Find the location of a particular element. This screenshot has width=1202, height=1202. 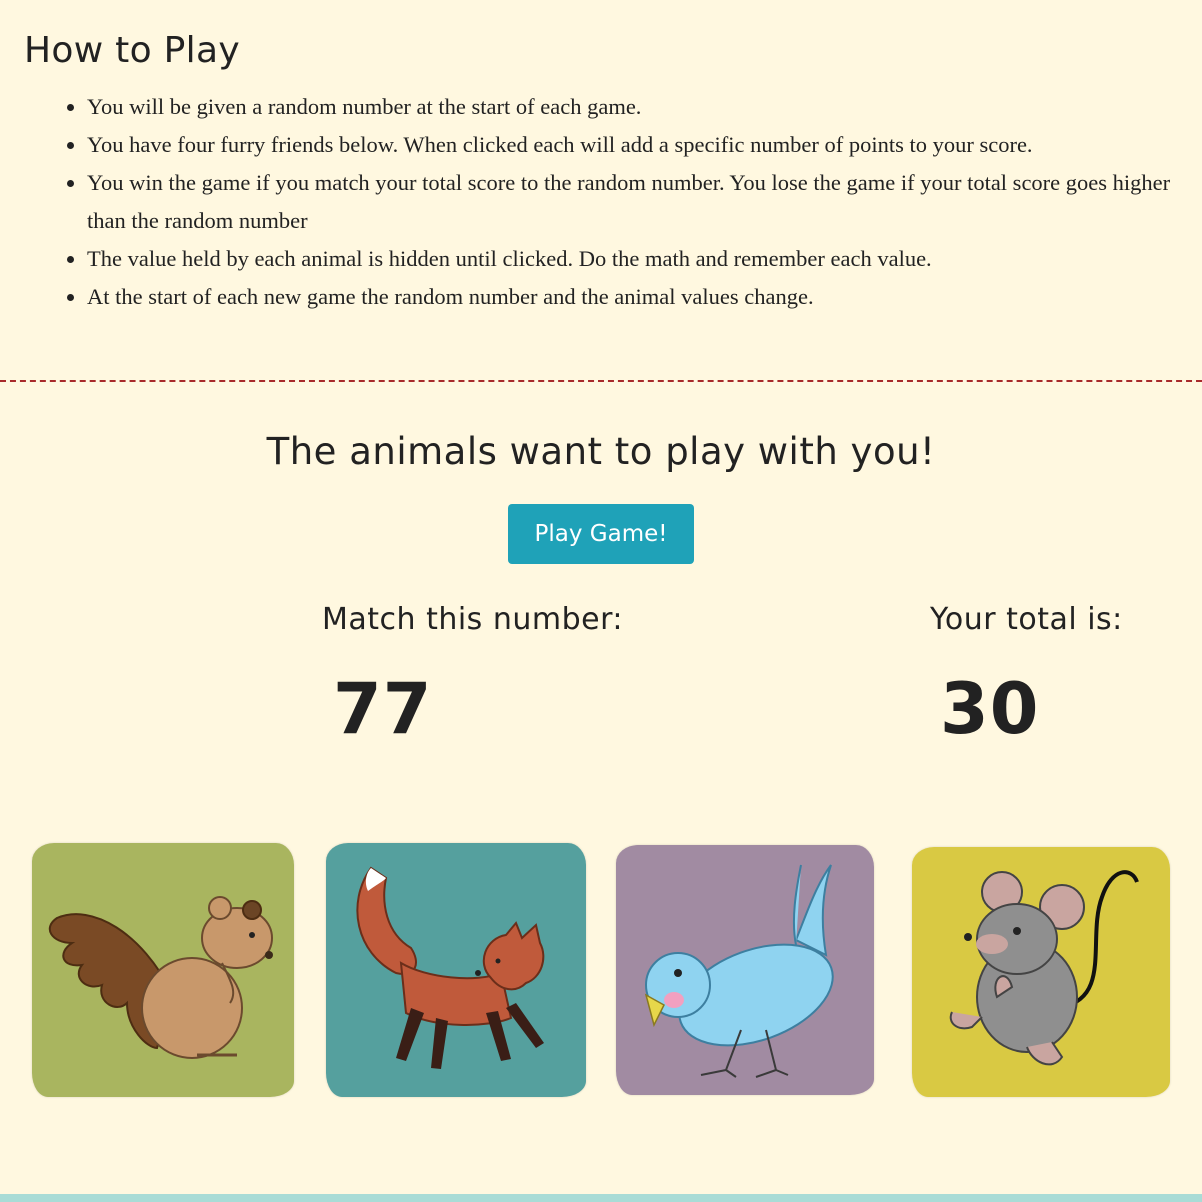

mouse-card is located at coordinates (1041, 972).